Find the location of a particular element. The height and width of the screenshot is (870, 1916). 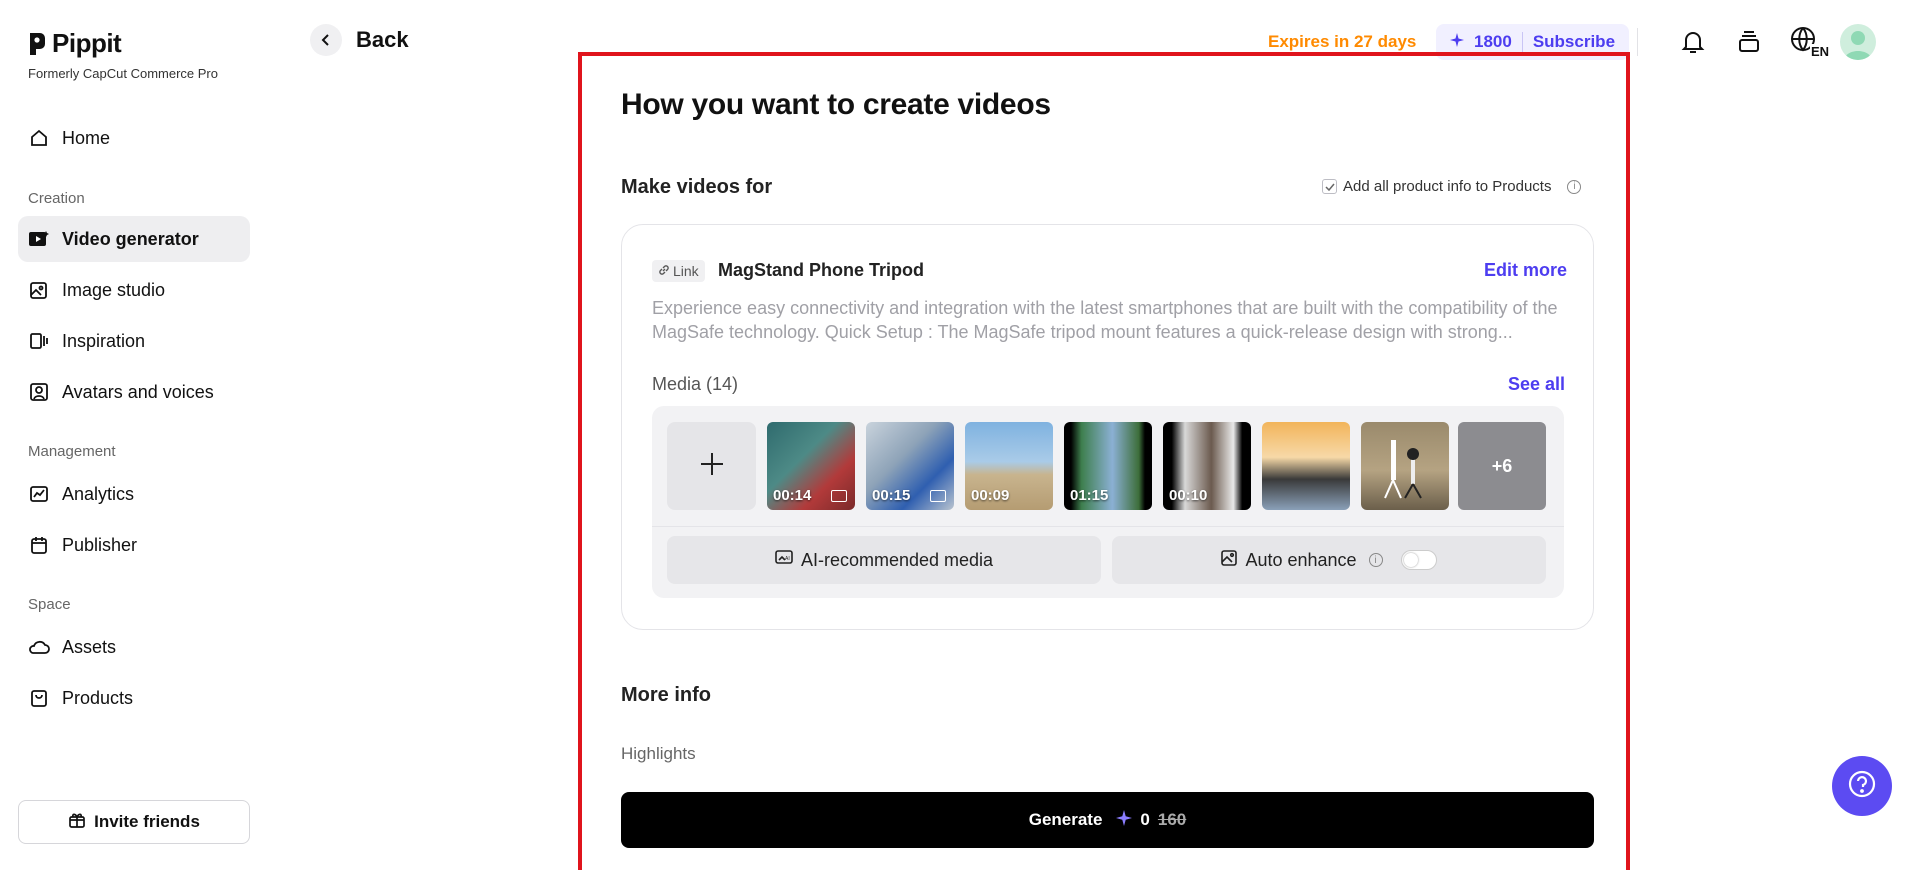

media-thumb: 01:15 is located at coordinates (1108, 466).